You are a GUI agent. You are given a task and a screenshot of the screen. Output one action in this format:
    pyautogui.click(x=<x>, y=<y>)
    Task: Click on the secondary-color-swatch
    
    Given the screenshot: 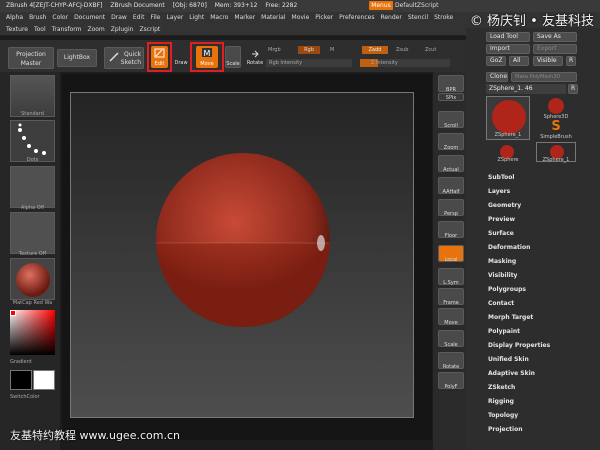 What is the action you would take?
    pyautogui.click(x=44, y=380)
    